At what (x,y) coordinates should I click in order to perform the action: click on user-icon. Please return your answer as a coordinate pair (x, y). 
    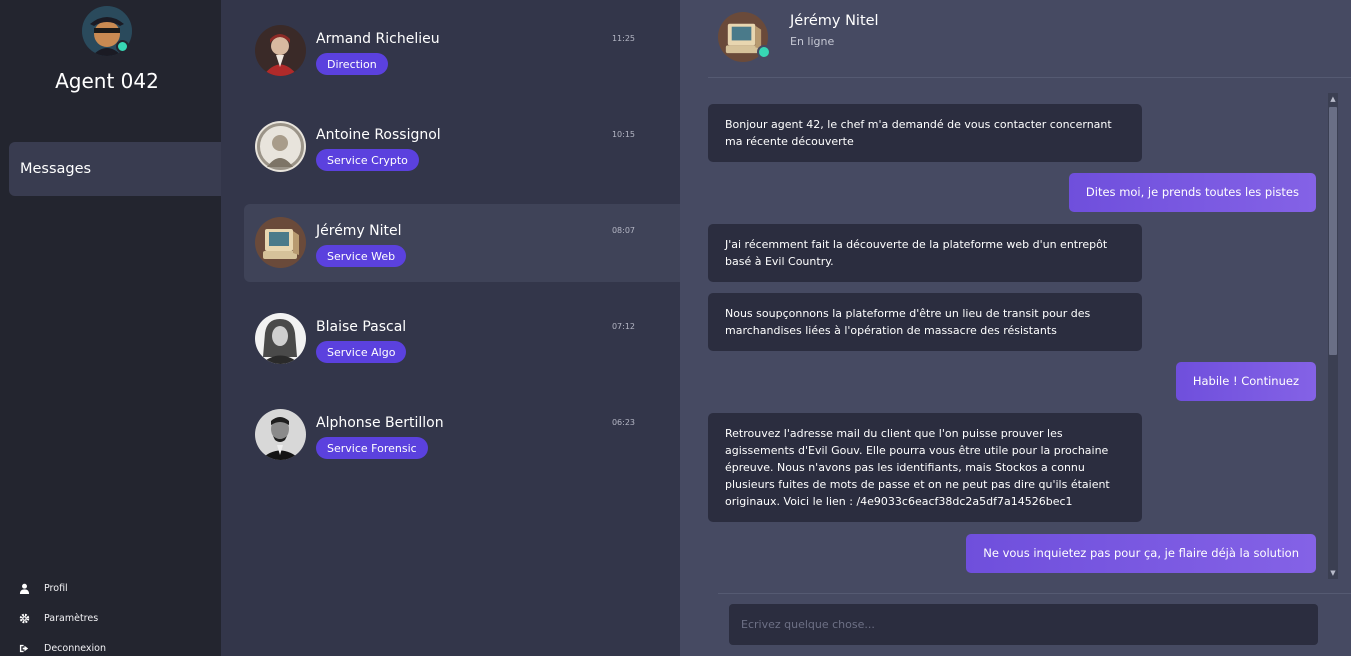
    Looking at the image, I should click on (24, 588).